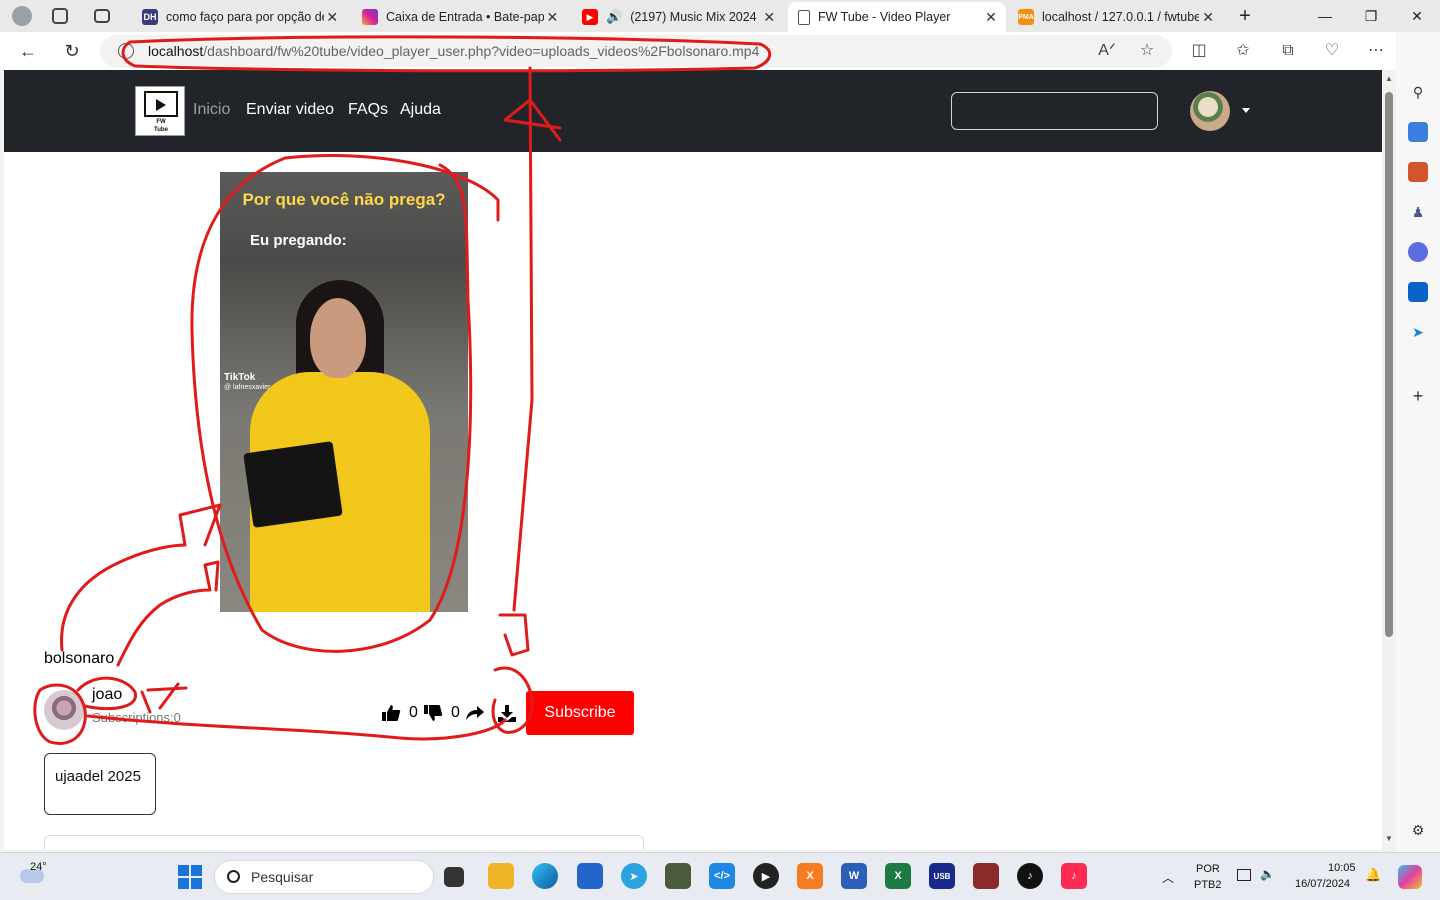 Image resolution: width=1440 pixels, height=900 pixels. Describe the element at coordinates (107, 695) in the screenshot. I see `channel-name: joao` at that location.